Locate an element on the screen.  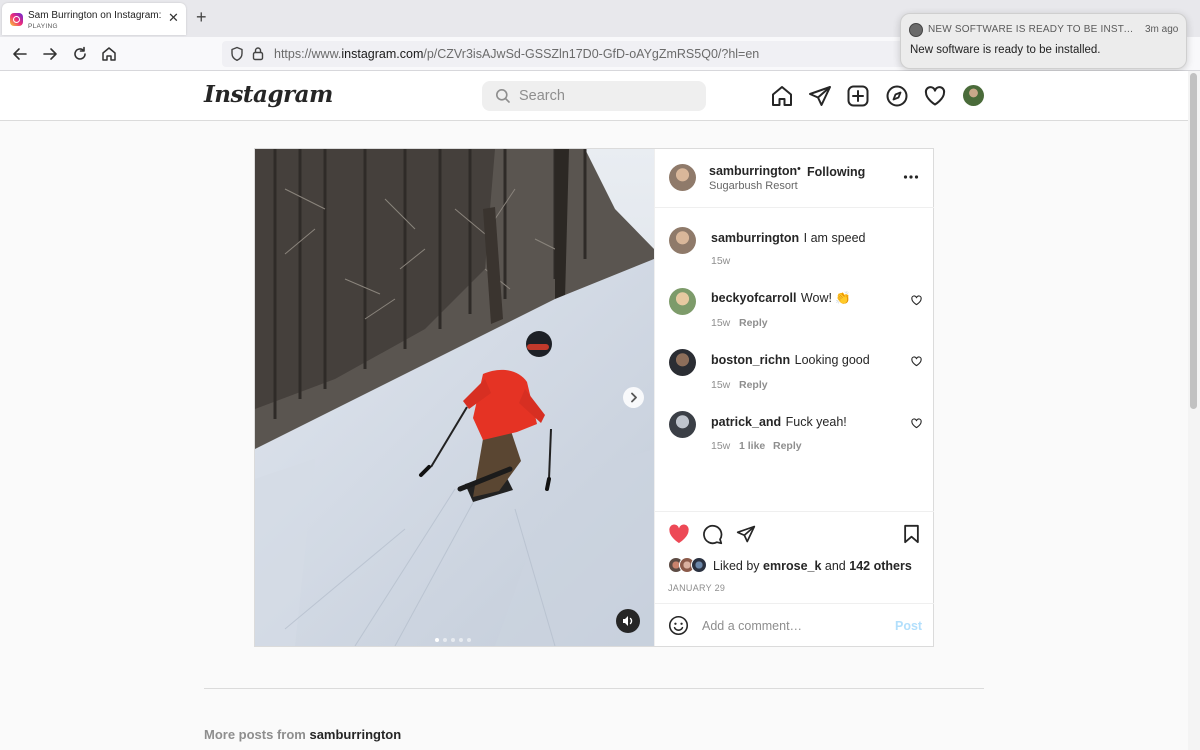
liked-by-avatars is located at coordinates (690, 566).